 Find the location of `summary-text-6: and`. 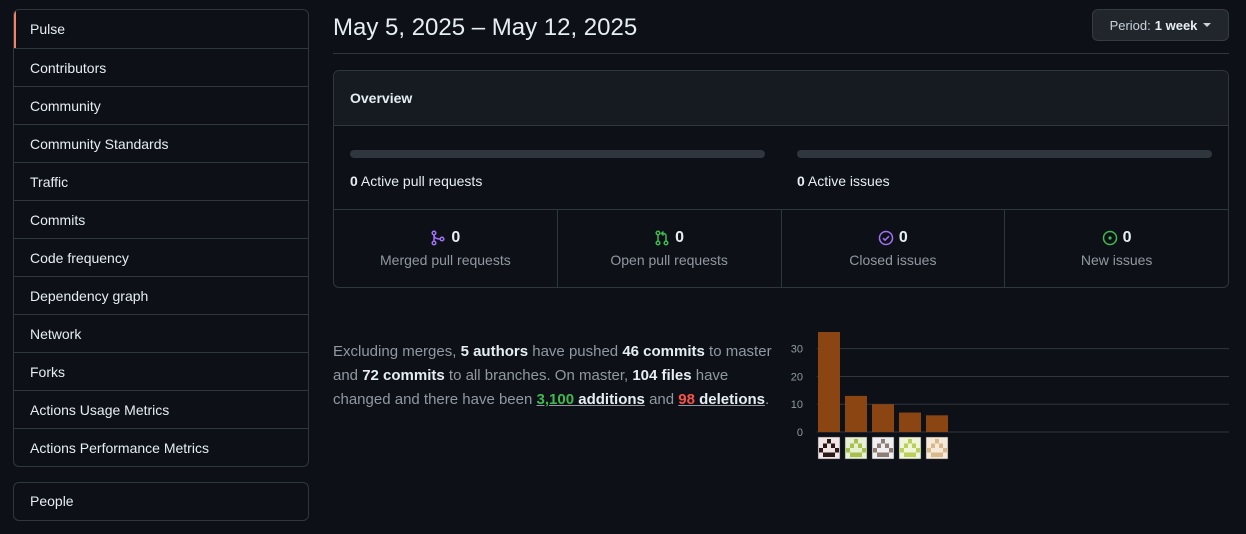

summary-text-6: and is located at coordinates (661, 399).